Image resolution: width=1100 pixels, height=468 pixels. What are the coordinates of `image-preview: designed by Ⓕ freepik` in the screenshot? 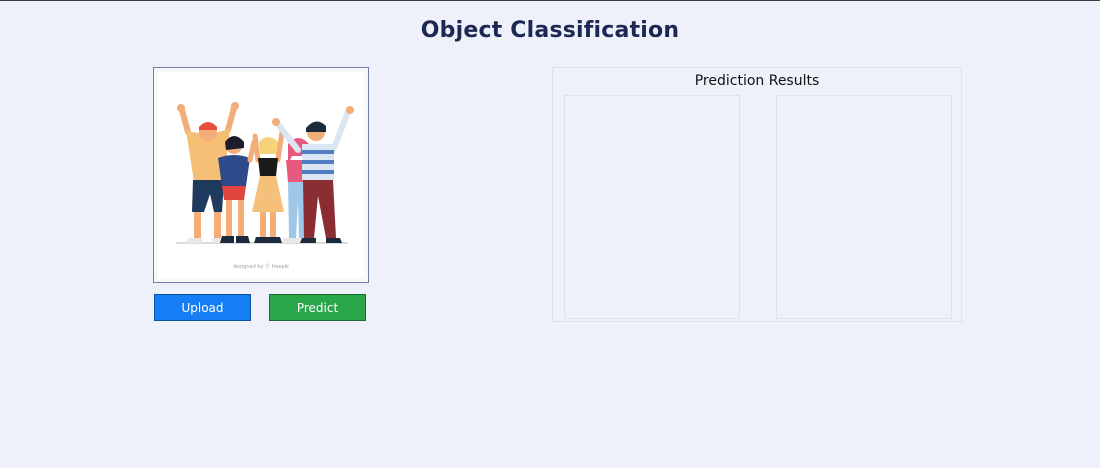 It's located at (261, 175).